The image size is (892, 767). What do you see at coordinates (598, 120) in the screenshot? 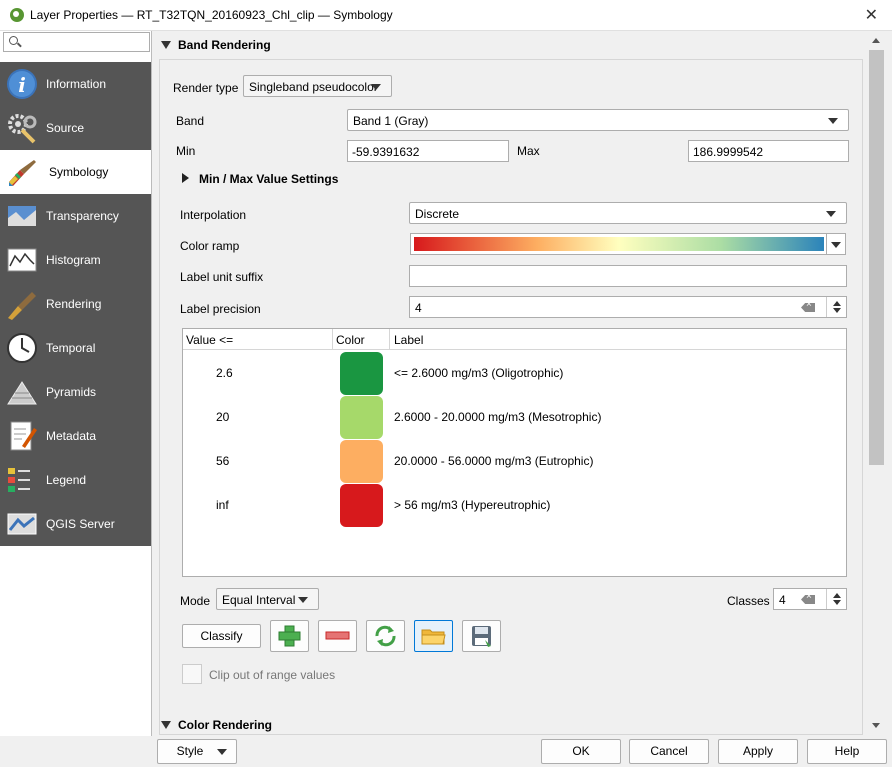
I see `band-select: Band 1 (Gray)` at bounding box center [598, 120].